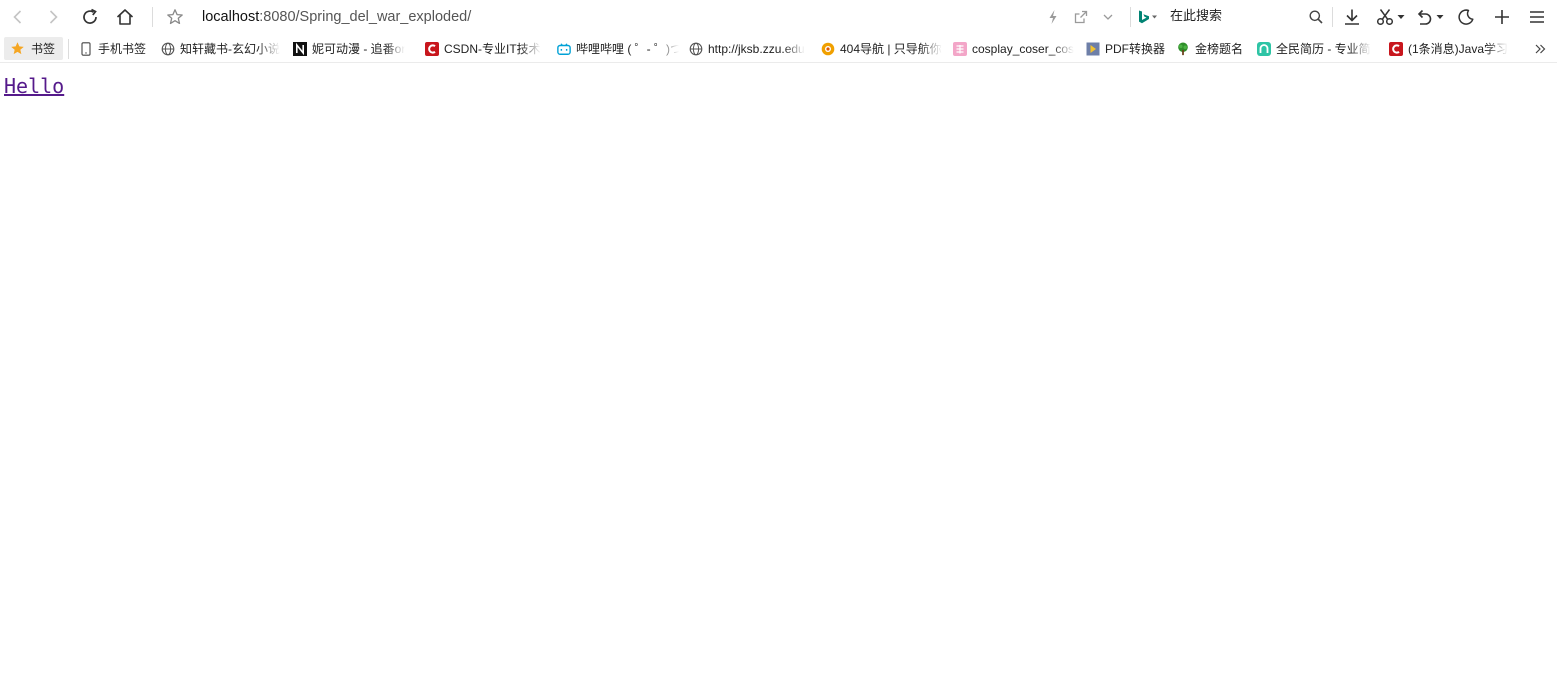  I want to click on search-button, so click(1316, 17).